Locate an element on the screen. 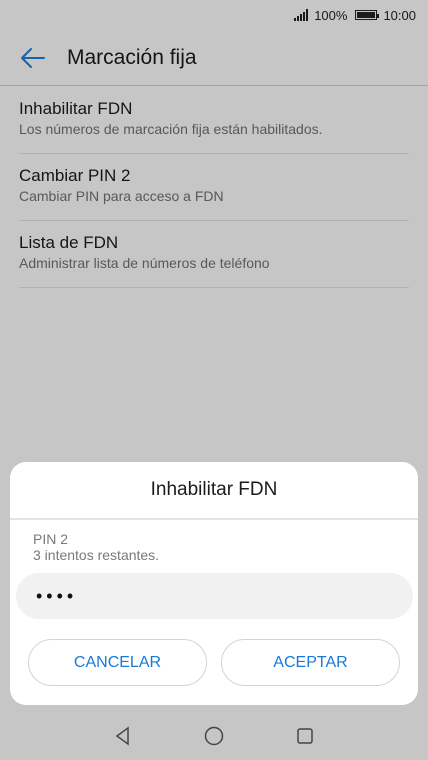  dialog-title: Inhabilitar FDN is located at coordinates (214, 491).